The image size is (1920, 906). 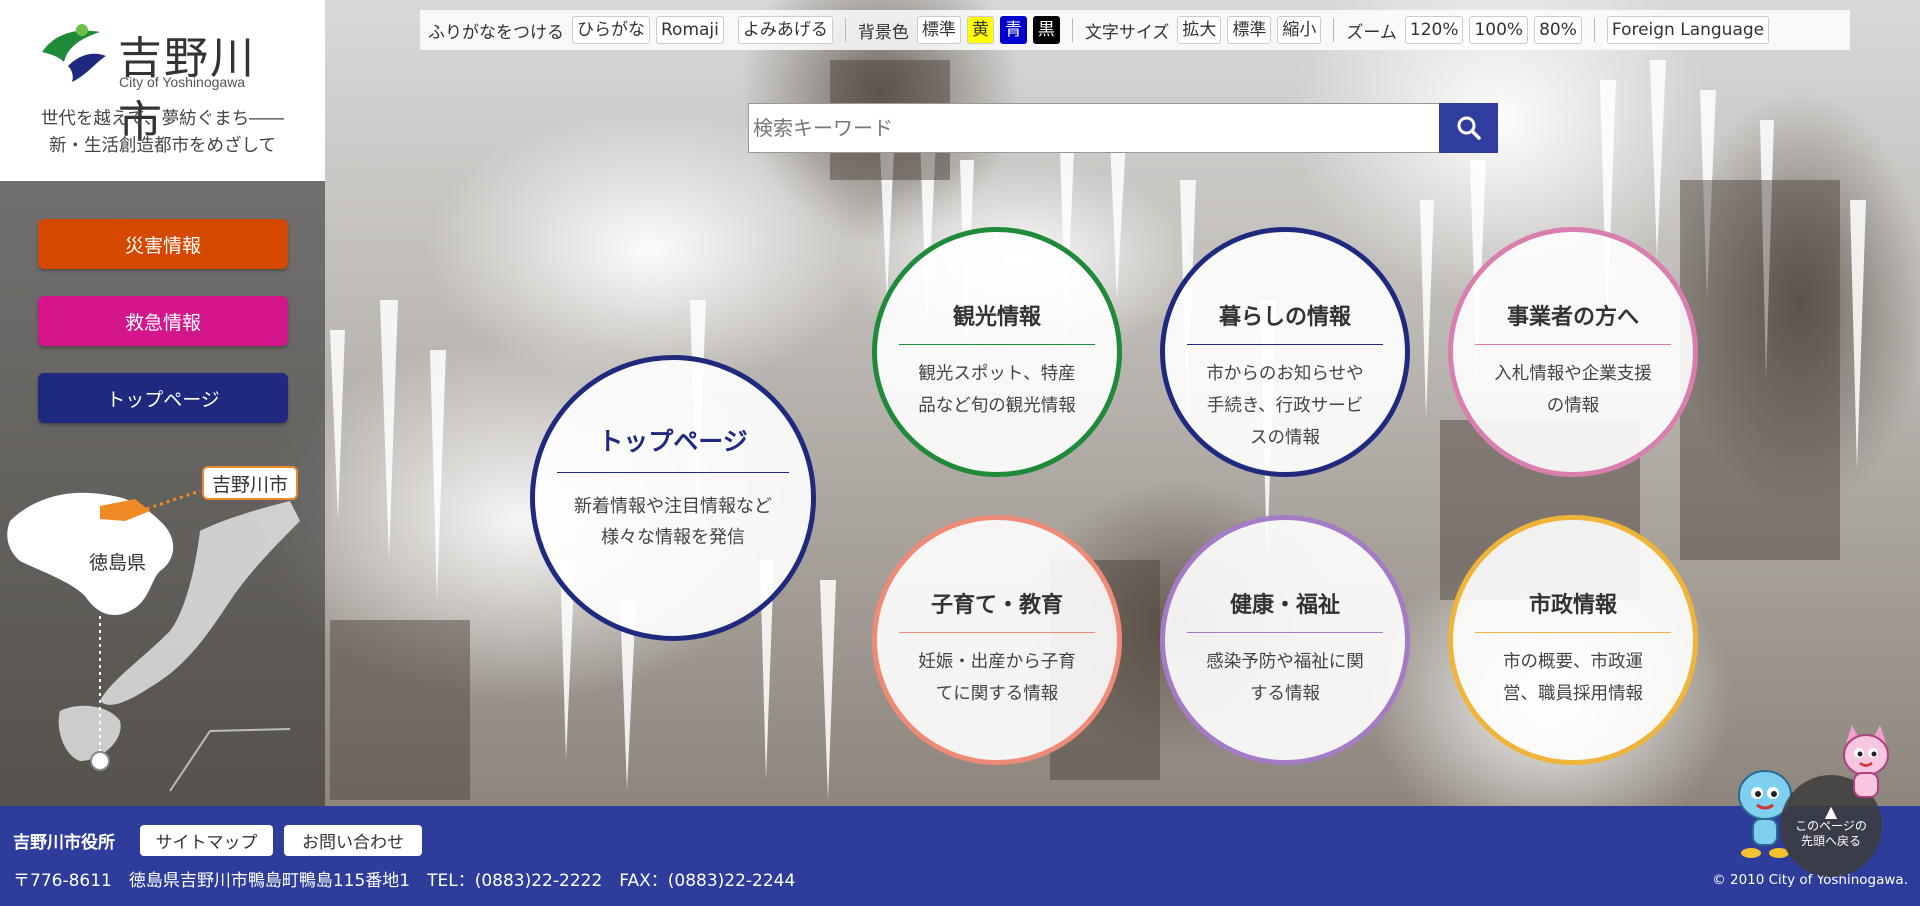 I want to click on footer-office-name: 吉野川市役所, so click(x=64, y=843).